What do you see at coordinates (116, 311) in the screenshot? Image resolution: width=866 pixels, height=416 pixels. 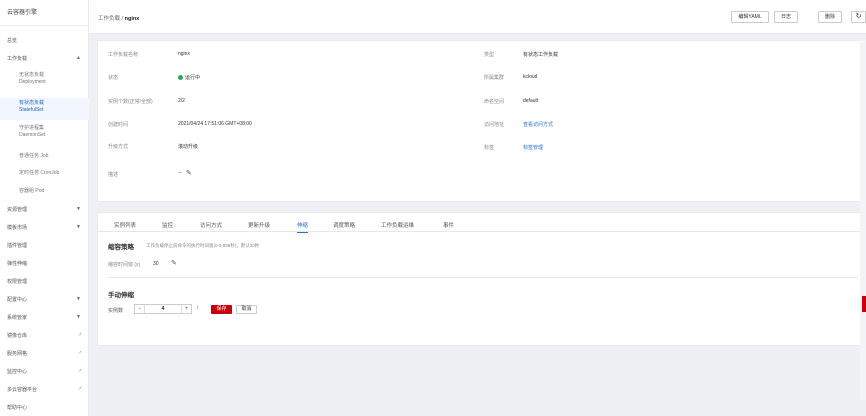 I see `instances-count-label: 实例数` at bounding box center [116, 311].